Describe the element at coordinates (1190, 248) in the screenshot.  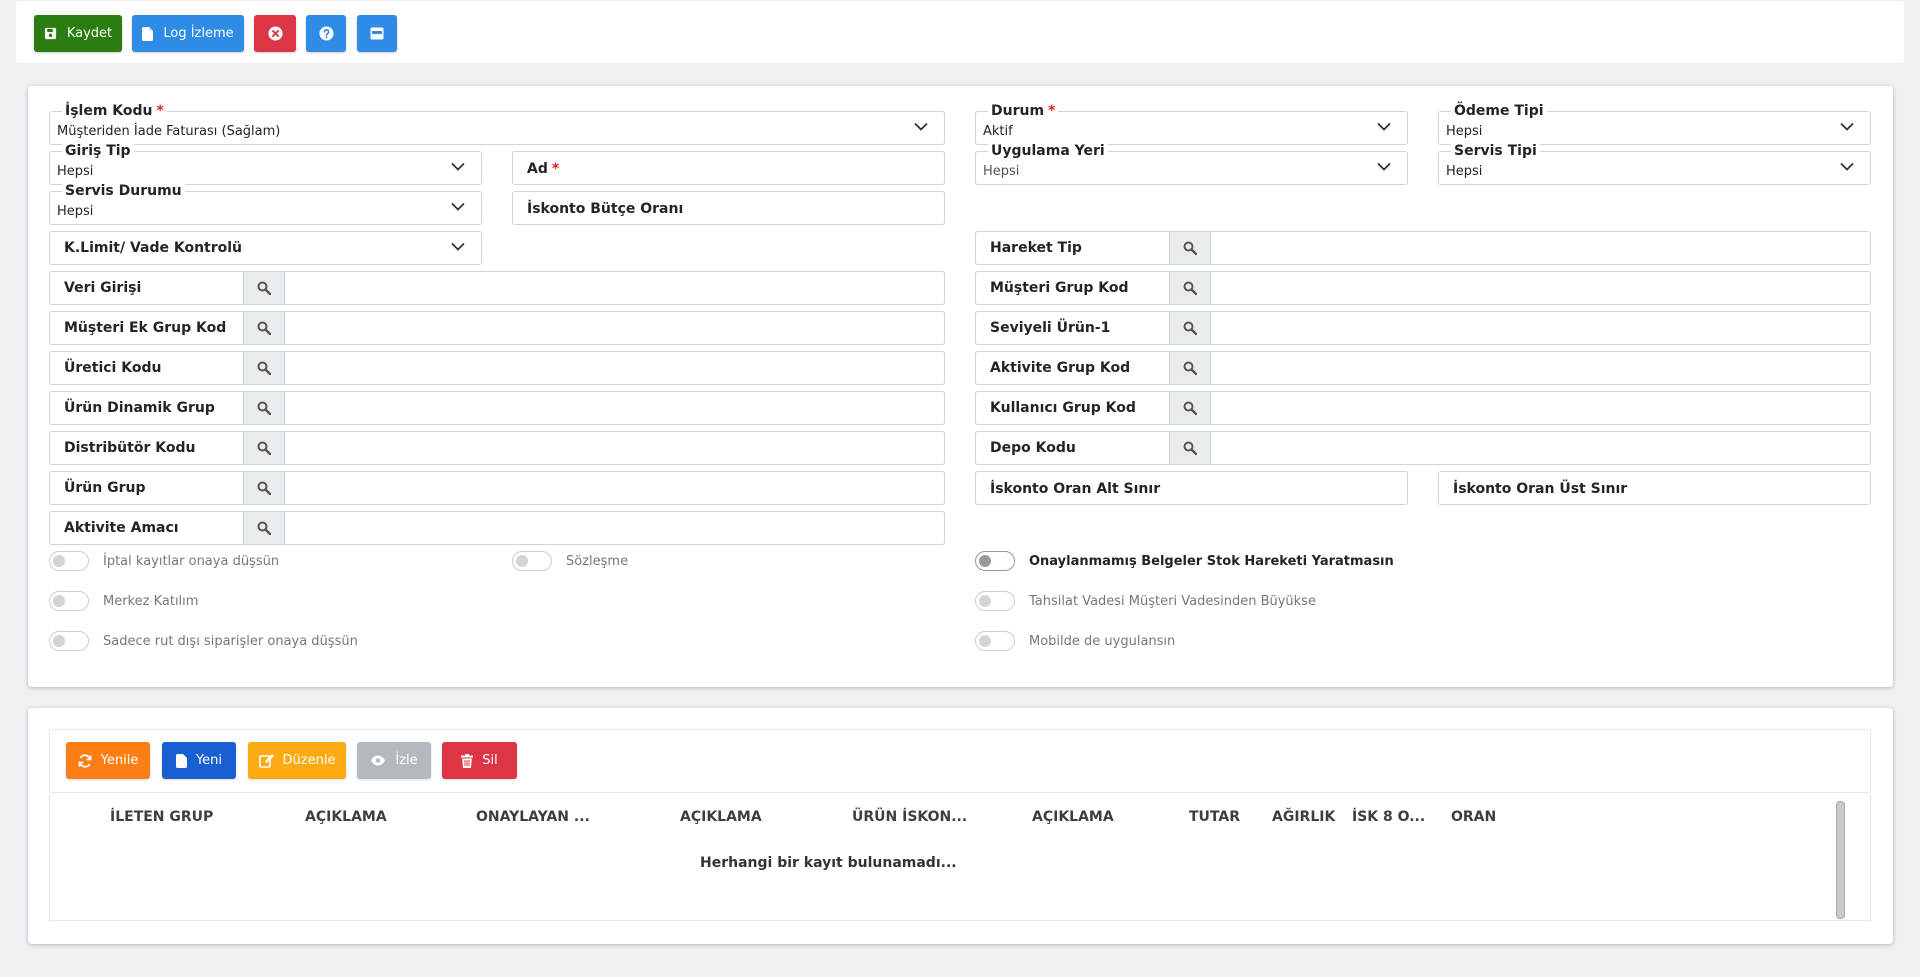
I see `hareket-tip-search-button` at that location.